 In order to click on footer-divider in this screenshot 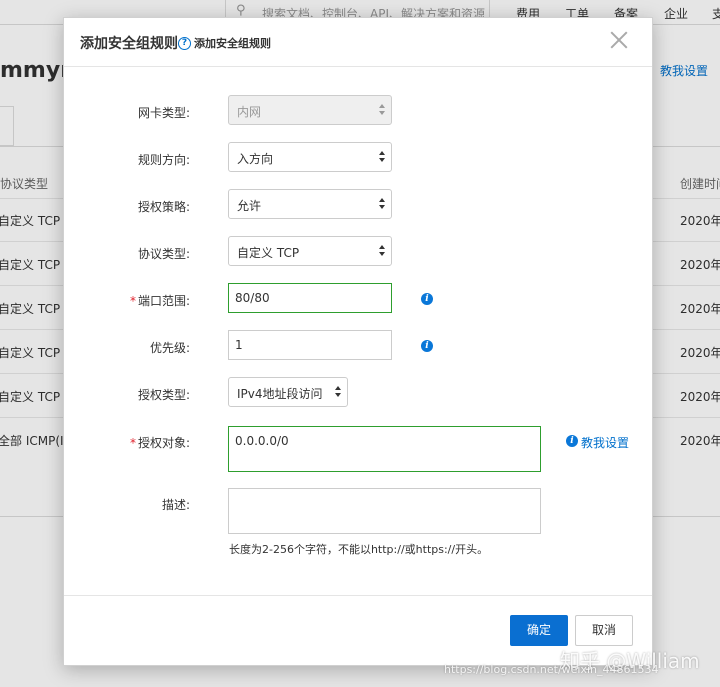, I will do `click(358, 595)`.